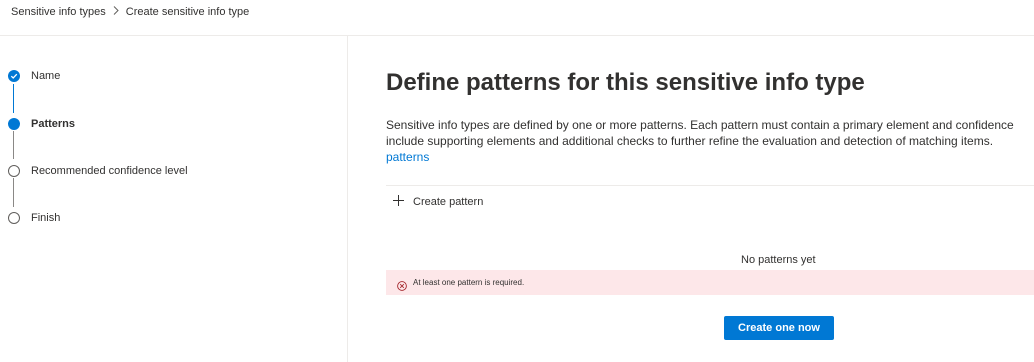 The height and width of the screenshot is (362, 1034). What do you see at coordinates (14, 76) in the screenshot?
I see `checkmark-icon` at bounding box center [14, 76].